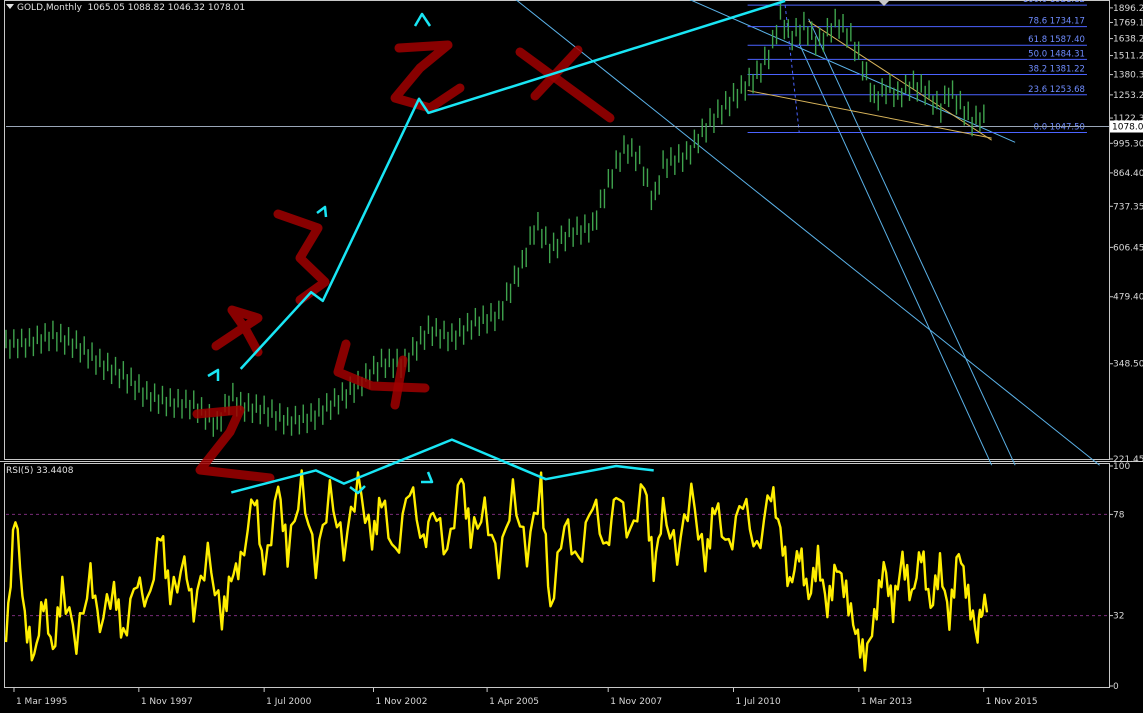 The width and height of the screenshot is (1143, 713). Describe the element at coordinates (1012, 702) in the screenshot. I see `time-tick-label: 1 Nov 2015` at that location.